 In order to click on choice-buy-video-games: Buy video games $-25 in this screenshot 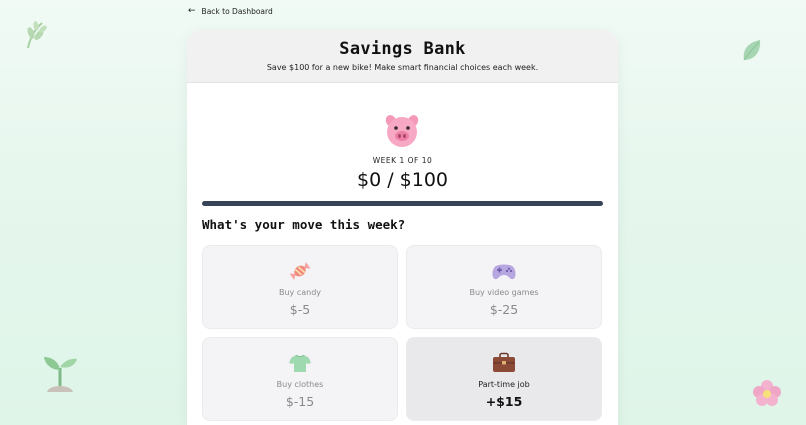, I will do `click(504, 287)`.